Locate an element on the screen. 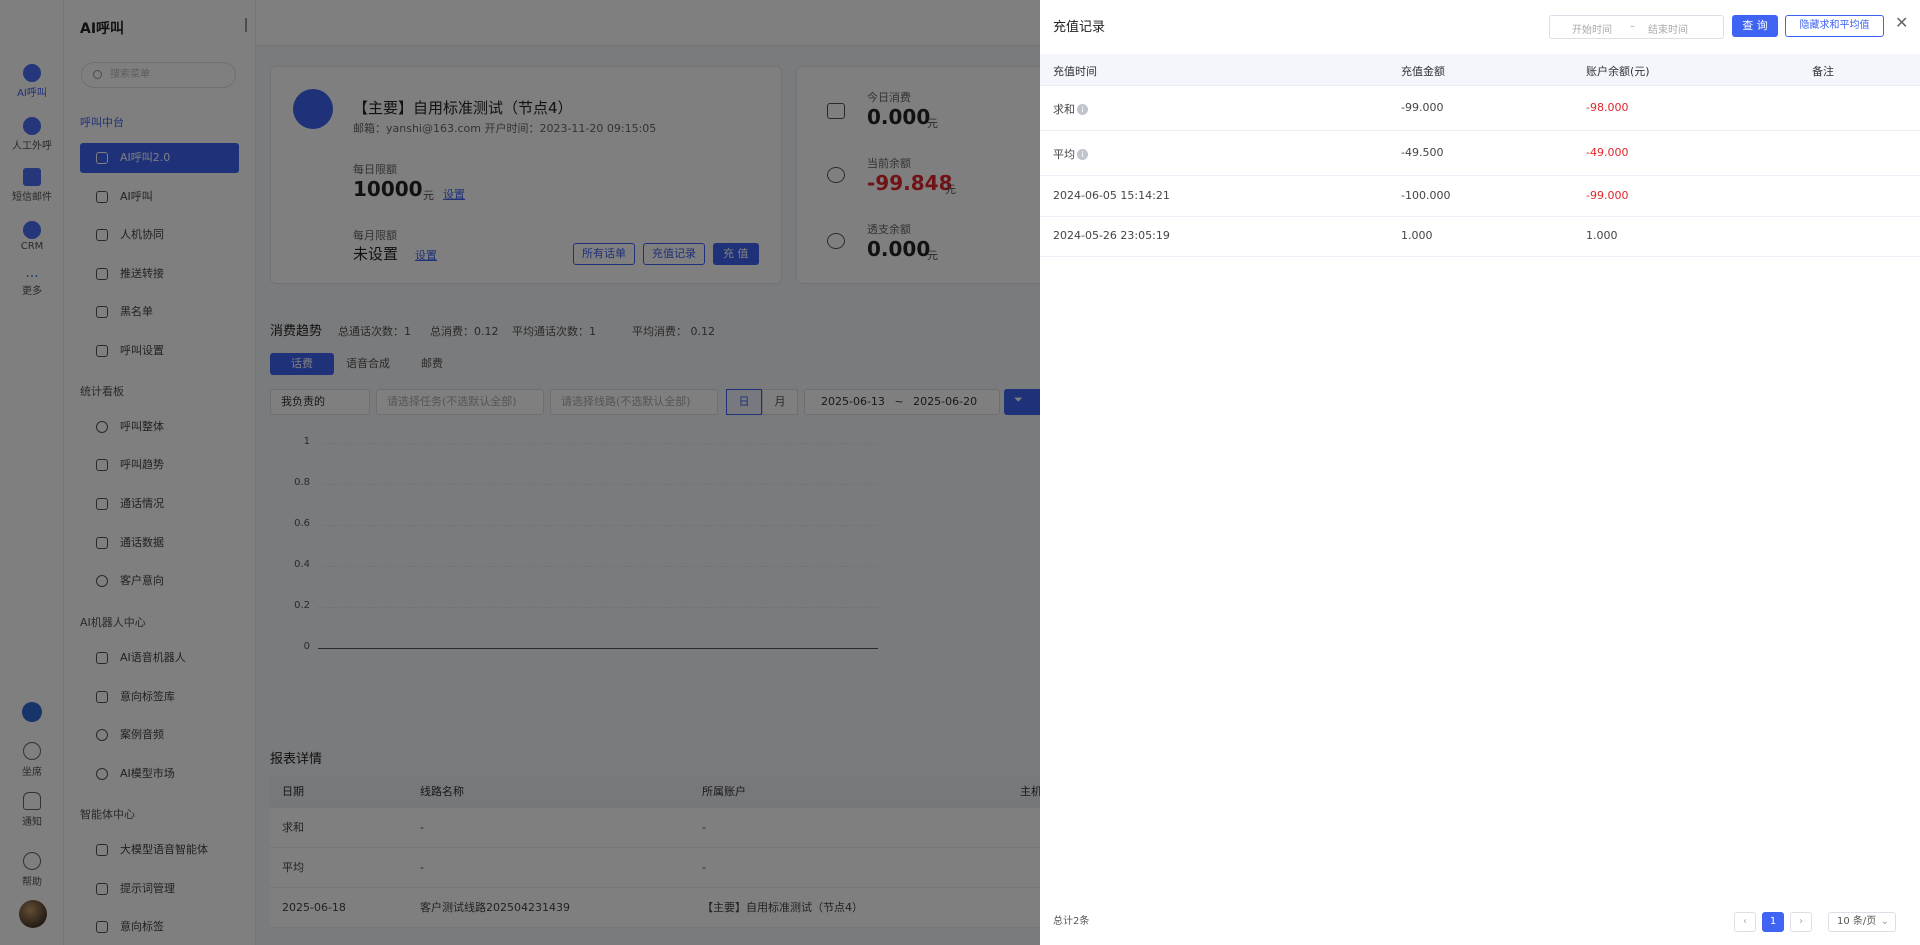 The image size is (1920, 945). drawer-title: 充值记录 is located at coordinates (1079, 27).